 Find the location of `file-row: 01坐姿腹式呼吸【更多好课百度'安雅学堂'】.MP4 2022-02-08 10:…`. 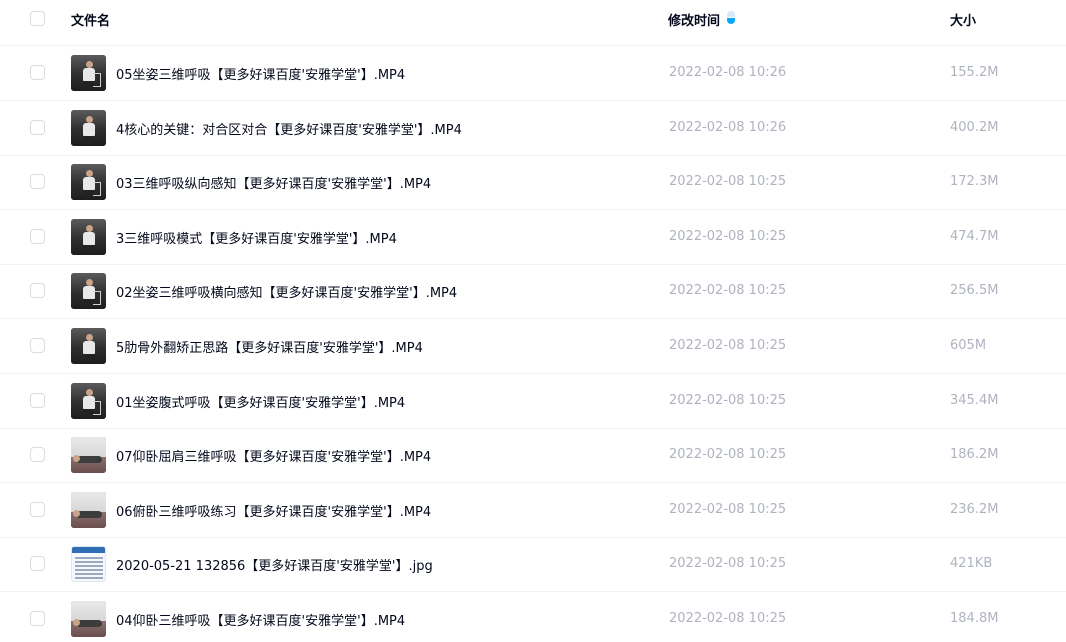

file-row: 01坐姿腹式呼吸【更多好课百度'安雅学堂'】.MP4 2022-02-08 10:… is located at coordinates (533, 401).